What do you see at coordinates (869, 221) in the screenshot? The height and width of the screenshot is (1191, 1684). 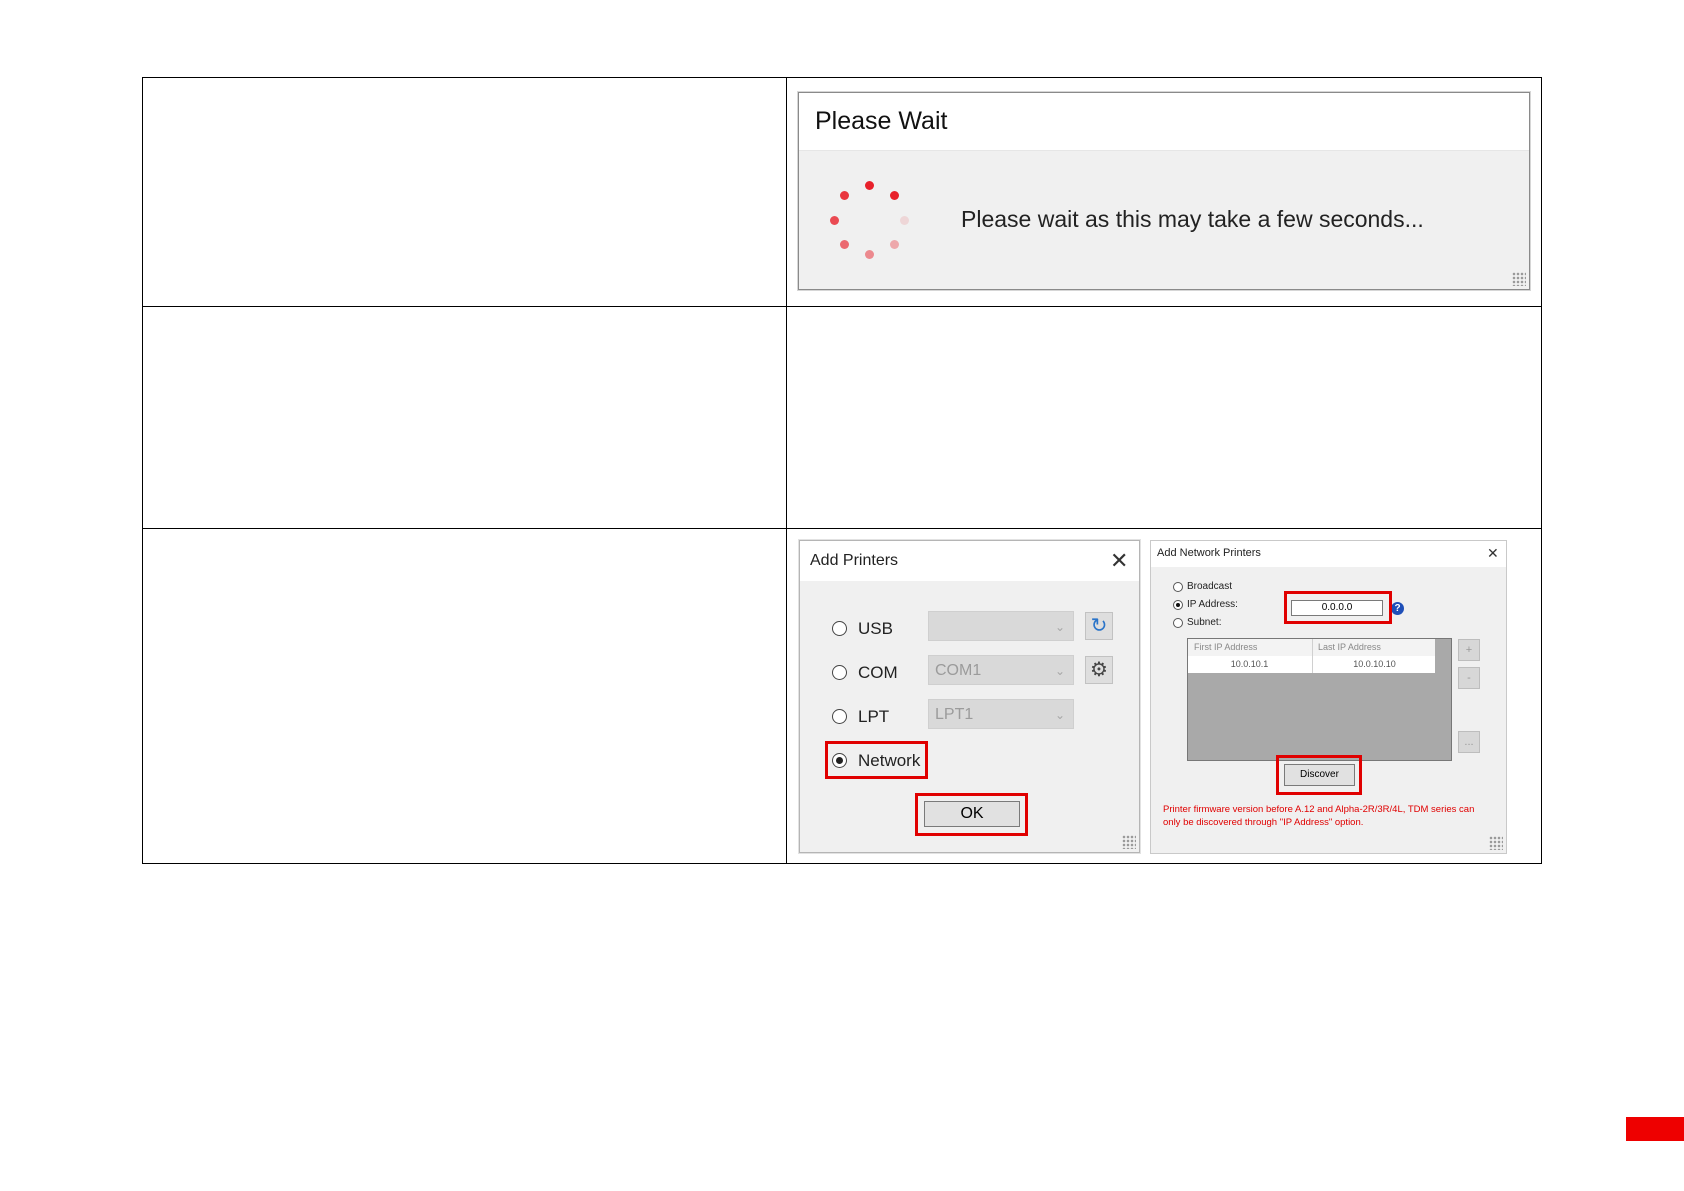 I see `loading-spinner-icon` at bounding box center [869, 221].